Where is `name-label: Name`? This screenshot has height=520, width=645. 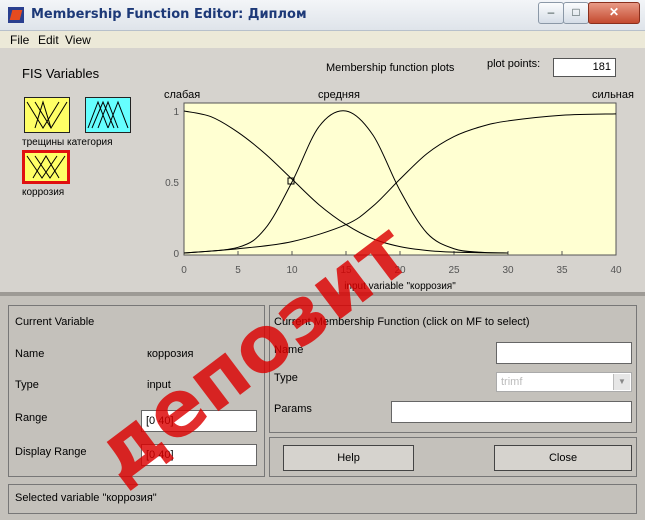
name-label: Name is located at coordinates (30, 354).